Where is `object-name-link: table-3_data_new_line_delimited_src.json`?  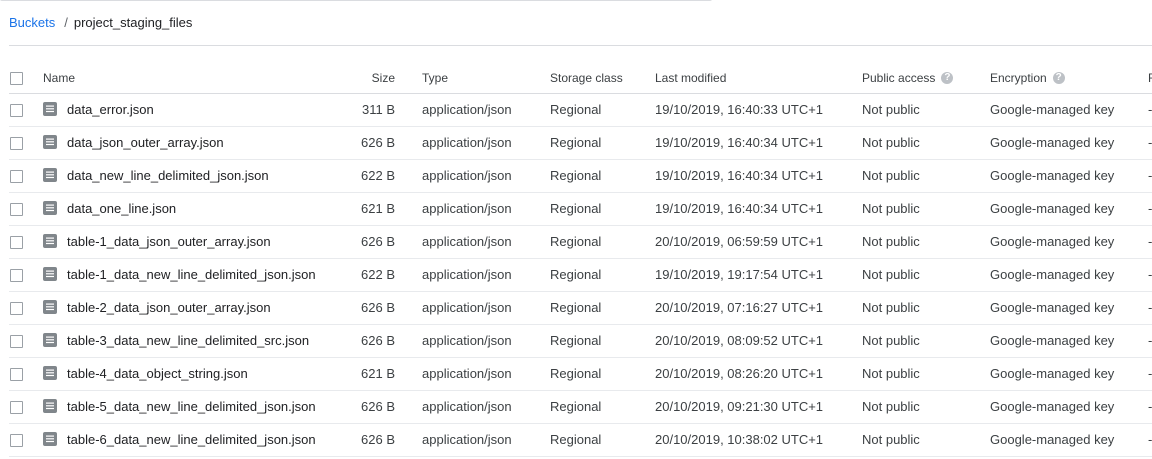 object-name-link: table-3_data_new_line_delimited_src.json is located at coordinates (188, 340).